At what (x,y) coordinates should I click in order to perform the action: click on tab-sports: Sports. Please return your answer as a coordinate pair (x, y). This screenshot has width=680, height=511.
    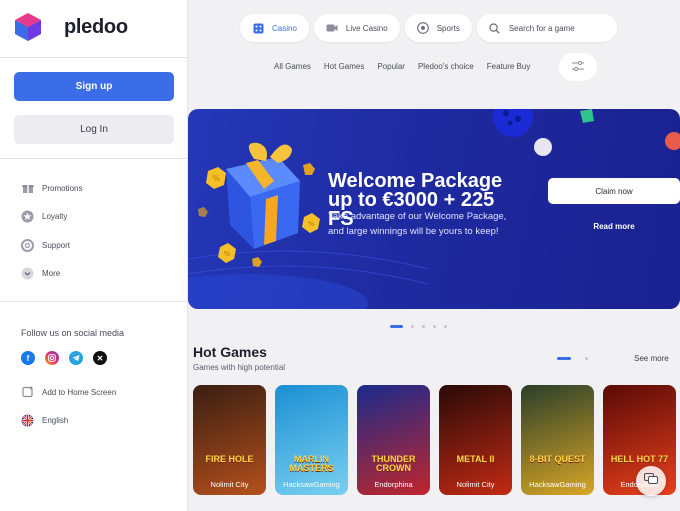
    Looking at the image, I should click on (438, 28).